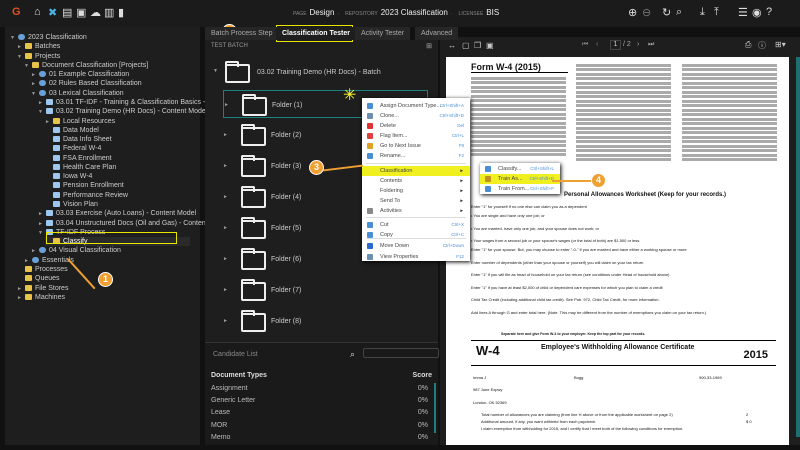  I want to click on layout-menu-icon: ⊞▾, so click(780, 44).